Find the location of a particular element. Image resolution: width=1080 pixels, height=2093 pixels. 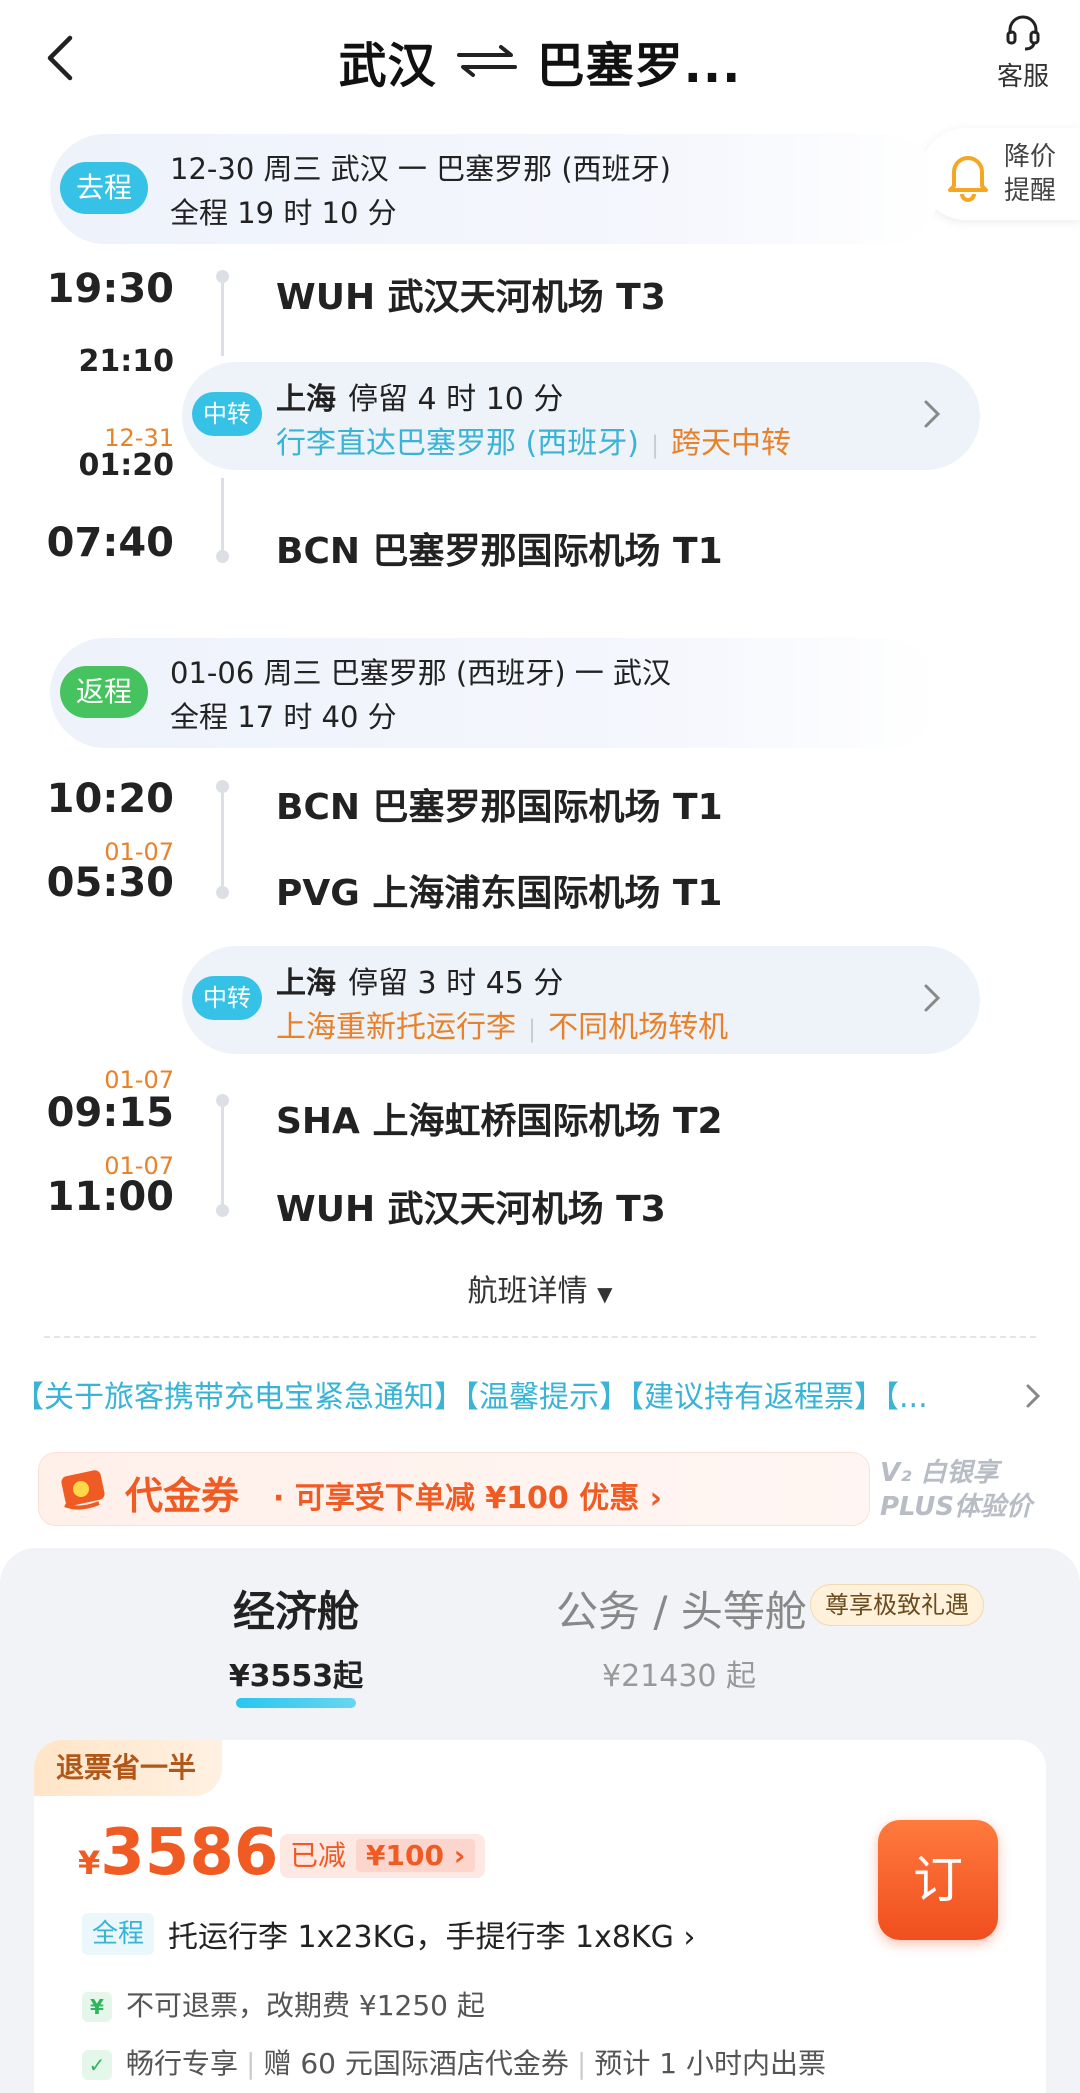

outbound-dep-time: 19:30 is located at coordinates (110, 289).